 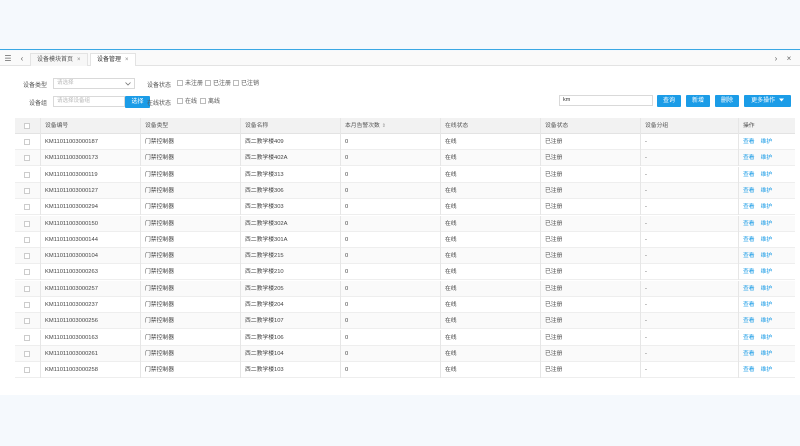 I want to click on checkbox-cancelled: 已注销, so click(x=246, y=84).